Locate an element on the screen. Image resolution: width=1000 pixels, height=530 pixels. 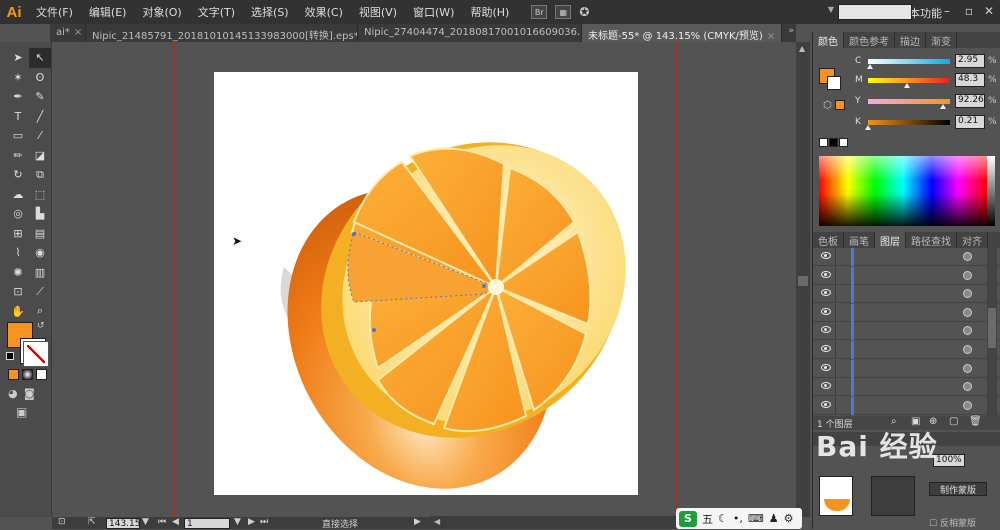
symbol-sprayer-tool-icon: ✺ is located at coordinates (18, 273).